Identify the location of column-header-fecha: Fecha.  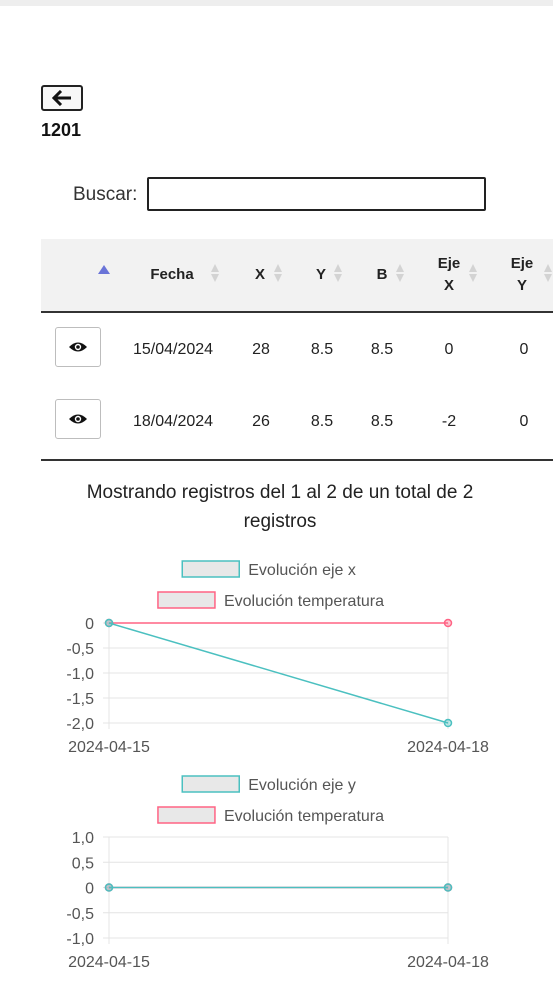
(172, 275).